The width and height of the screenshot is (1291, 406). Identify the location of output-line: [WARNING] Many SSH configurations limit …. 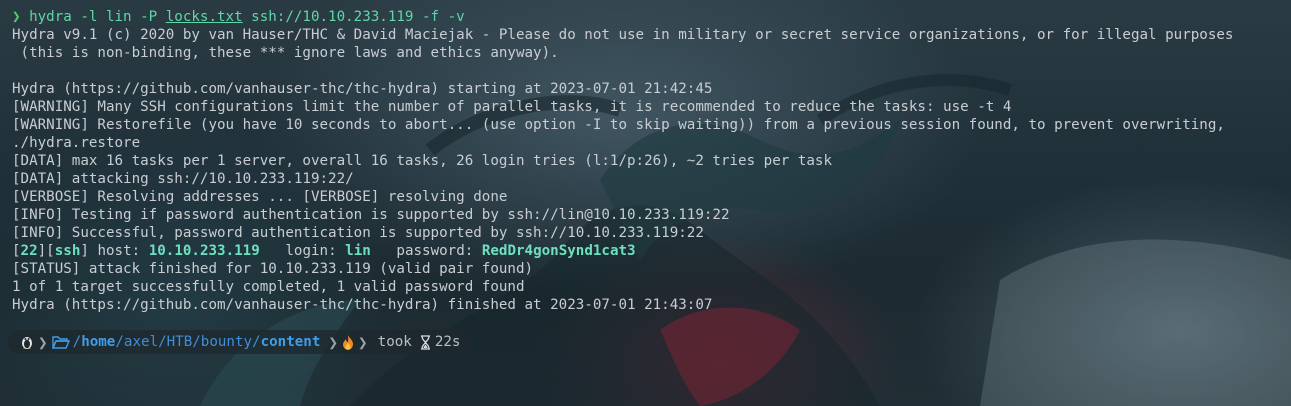
(512, 107).